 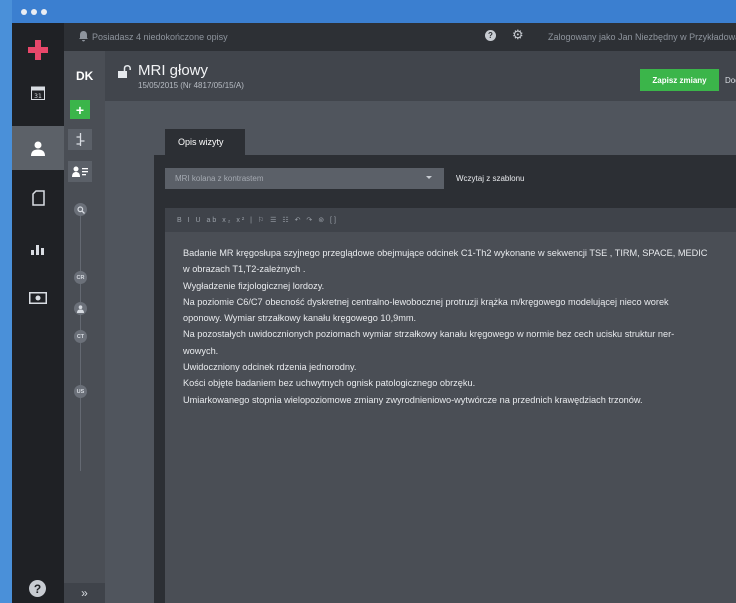 What do you see at coordinates (80, 308) in the screenshot?
I see `person-timeline-icon` at bounding box center [80, 308].